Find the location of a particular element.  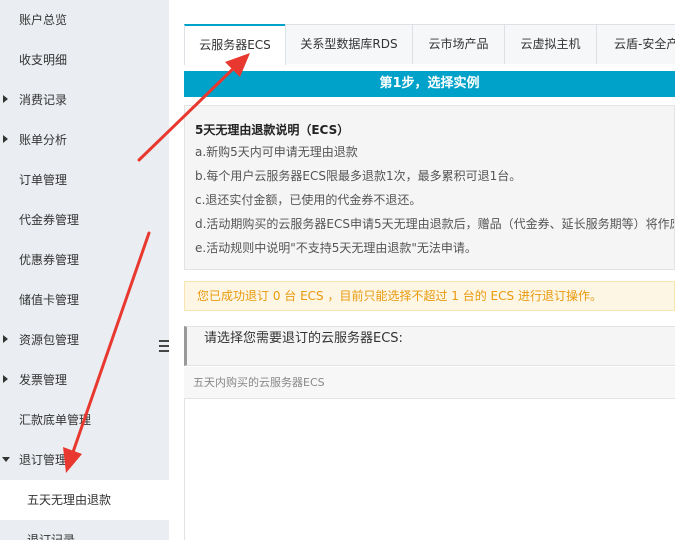

sidebar-item-label: 发票管理 is located at coordinates (43, 380).